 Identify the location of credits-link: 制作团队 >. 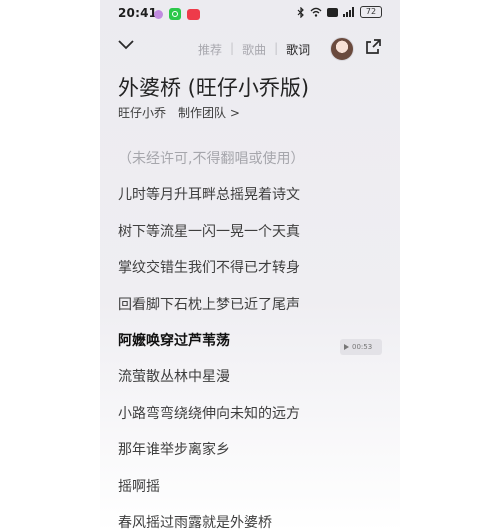
(209, 112).